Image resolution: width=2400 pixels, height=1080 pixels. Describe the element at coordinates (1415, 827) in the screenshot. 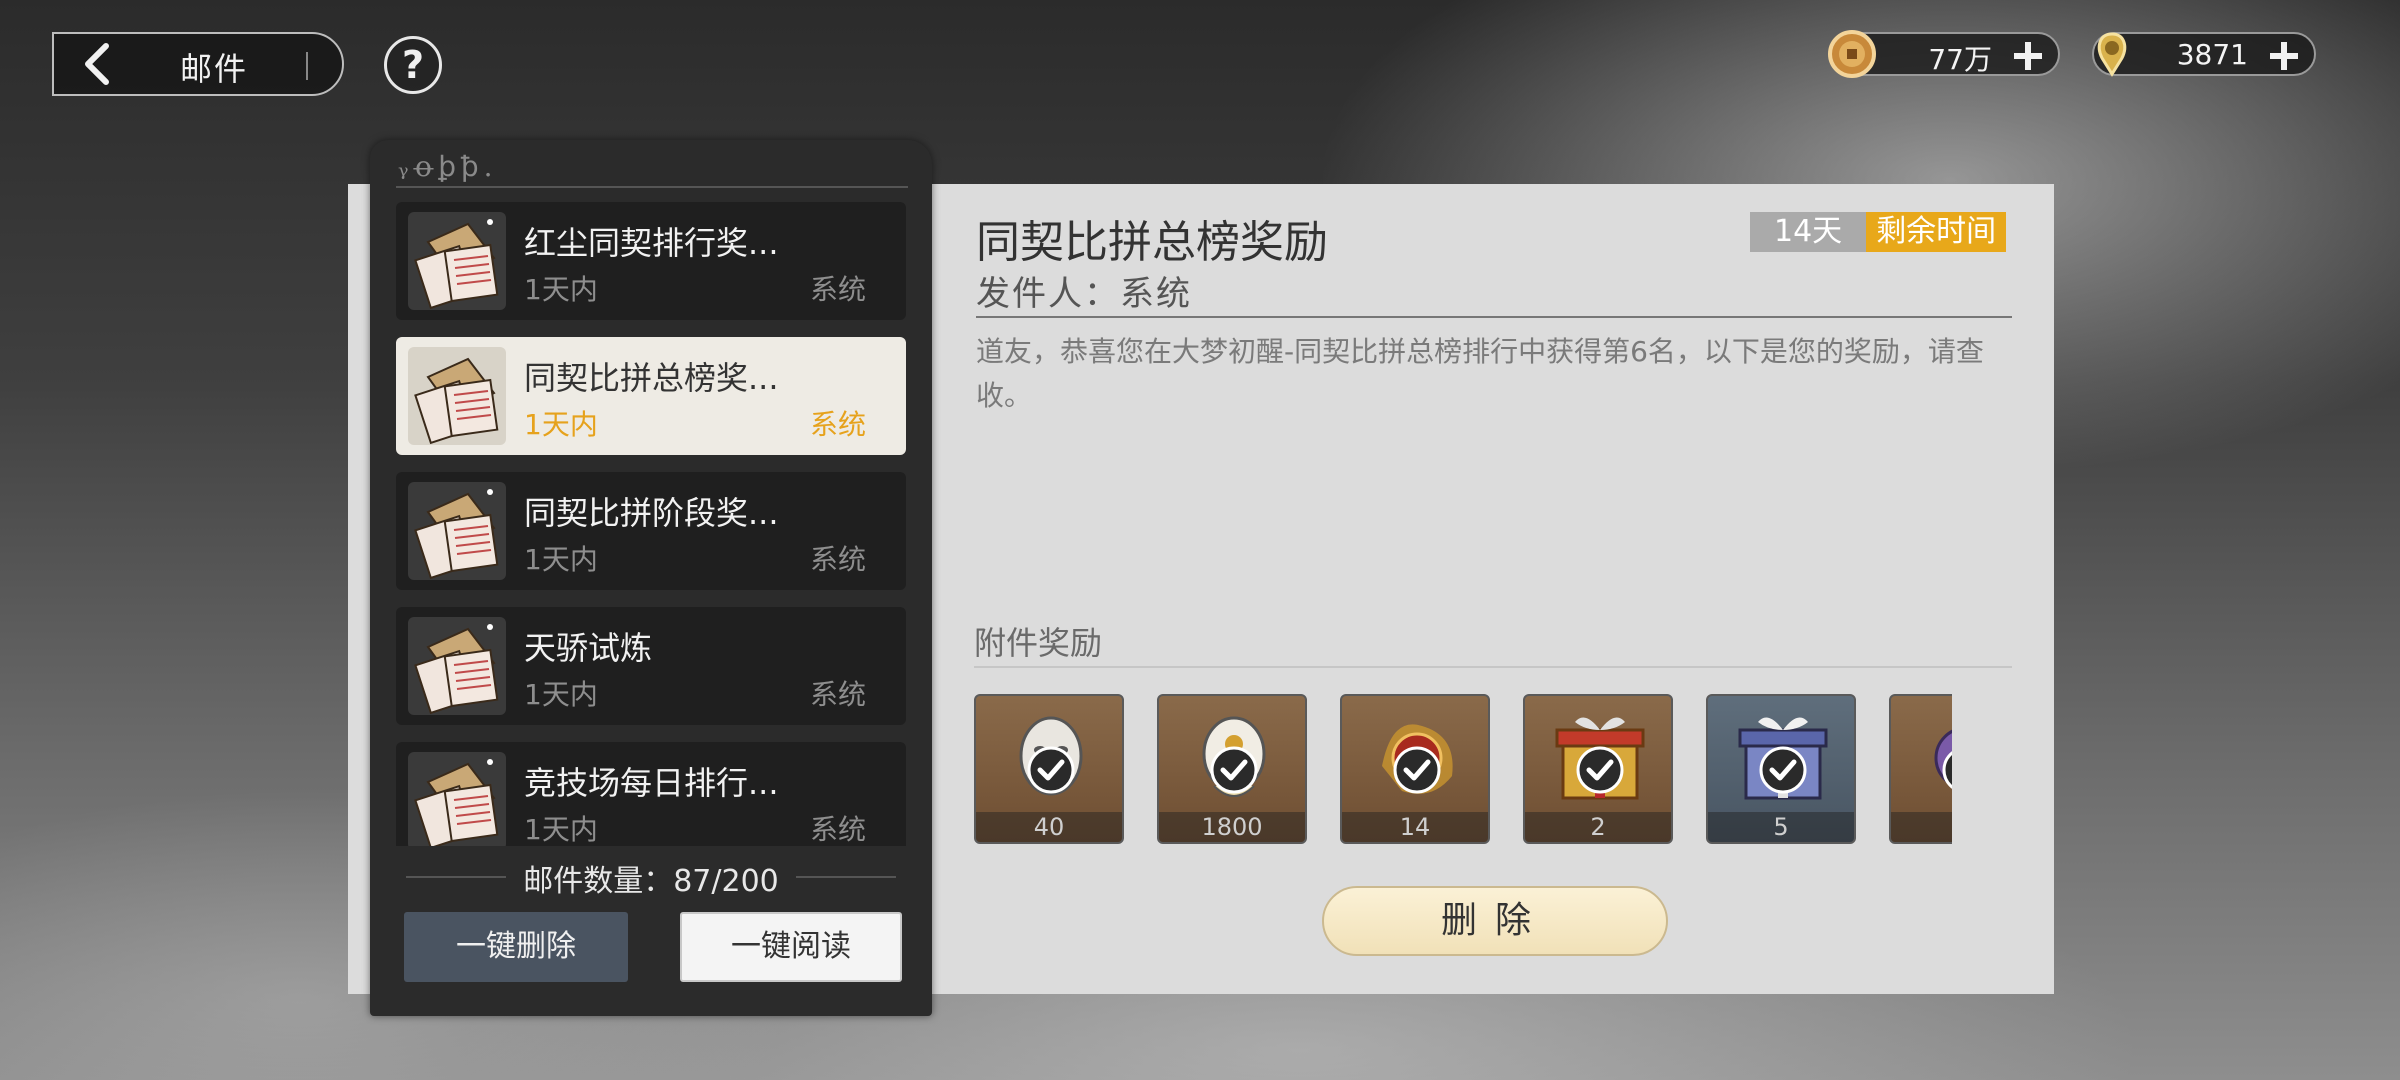

I see `attachment-count: 14` at that location.